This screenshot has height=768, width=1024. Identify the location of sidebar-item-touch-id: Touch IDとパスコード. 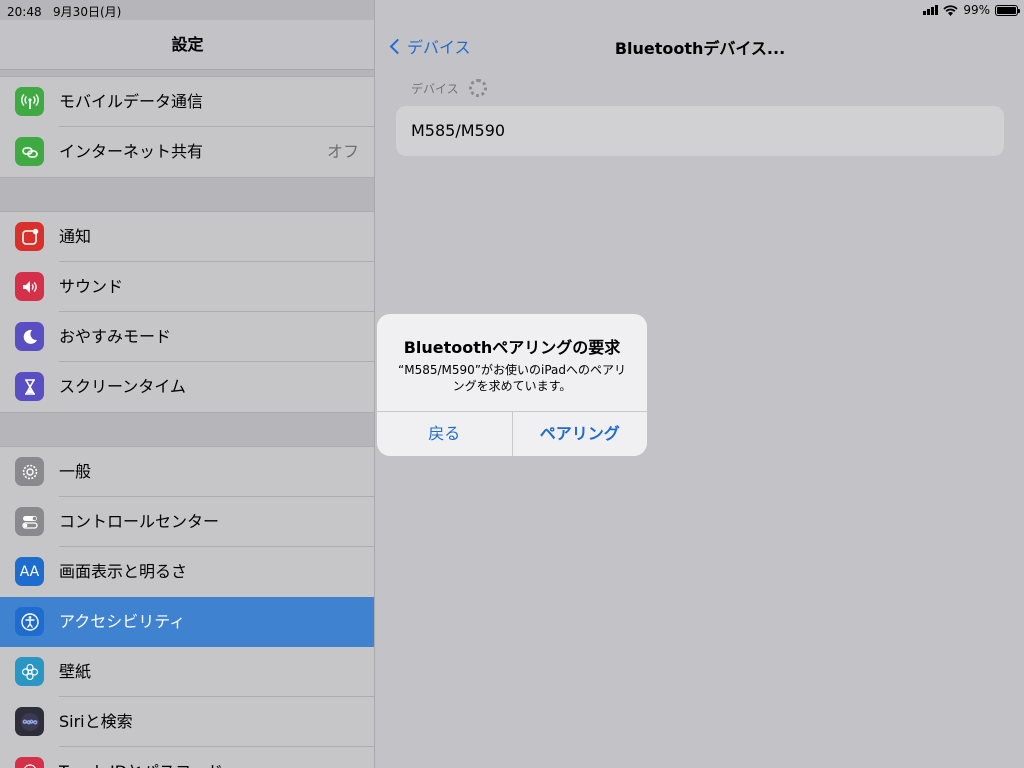
(187, 757).